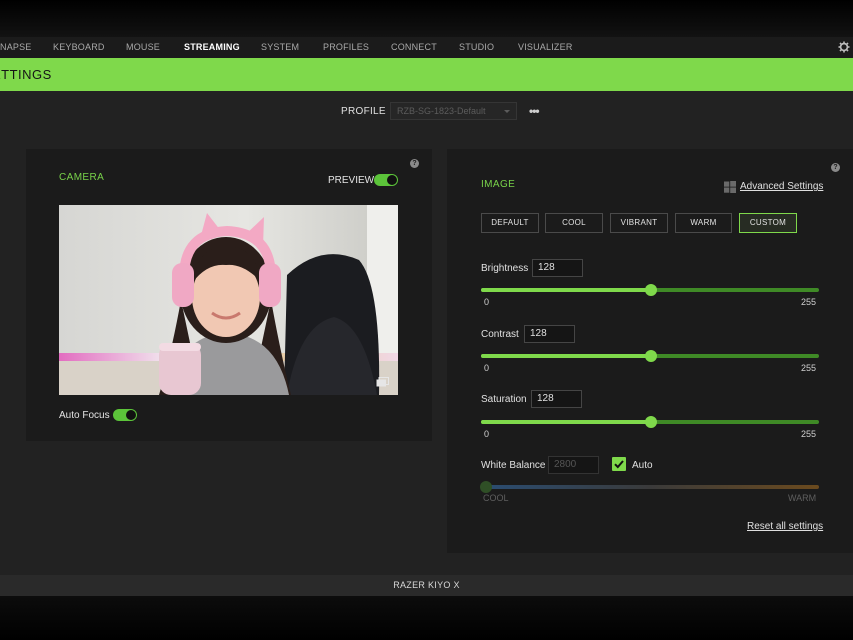 This screenshot has height=640, width=853. I want to click on more-dots-icon: •••, so click(534, 111).